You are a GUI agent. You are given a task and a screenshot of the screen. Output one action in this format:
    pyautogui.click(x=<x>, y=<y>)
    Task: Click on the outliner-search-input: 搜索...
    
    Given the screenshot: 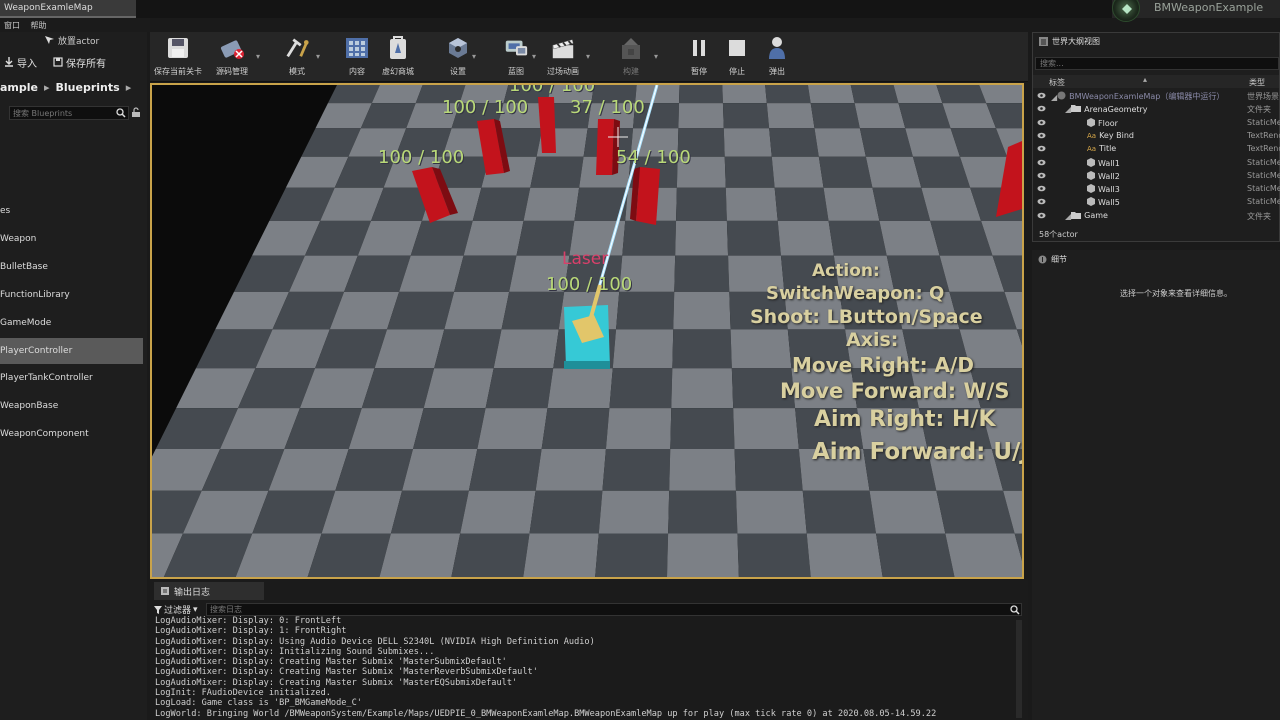 What is the action you would take?
    pyautogui.click(x=1157, y=63)
    